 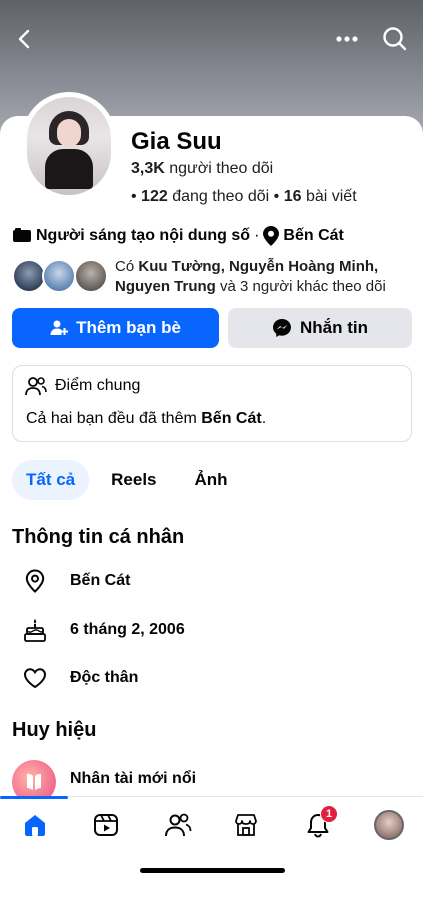 I want to click on marketplace-icon, so click(x=246, y=825).